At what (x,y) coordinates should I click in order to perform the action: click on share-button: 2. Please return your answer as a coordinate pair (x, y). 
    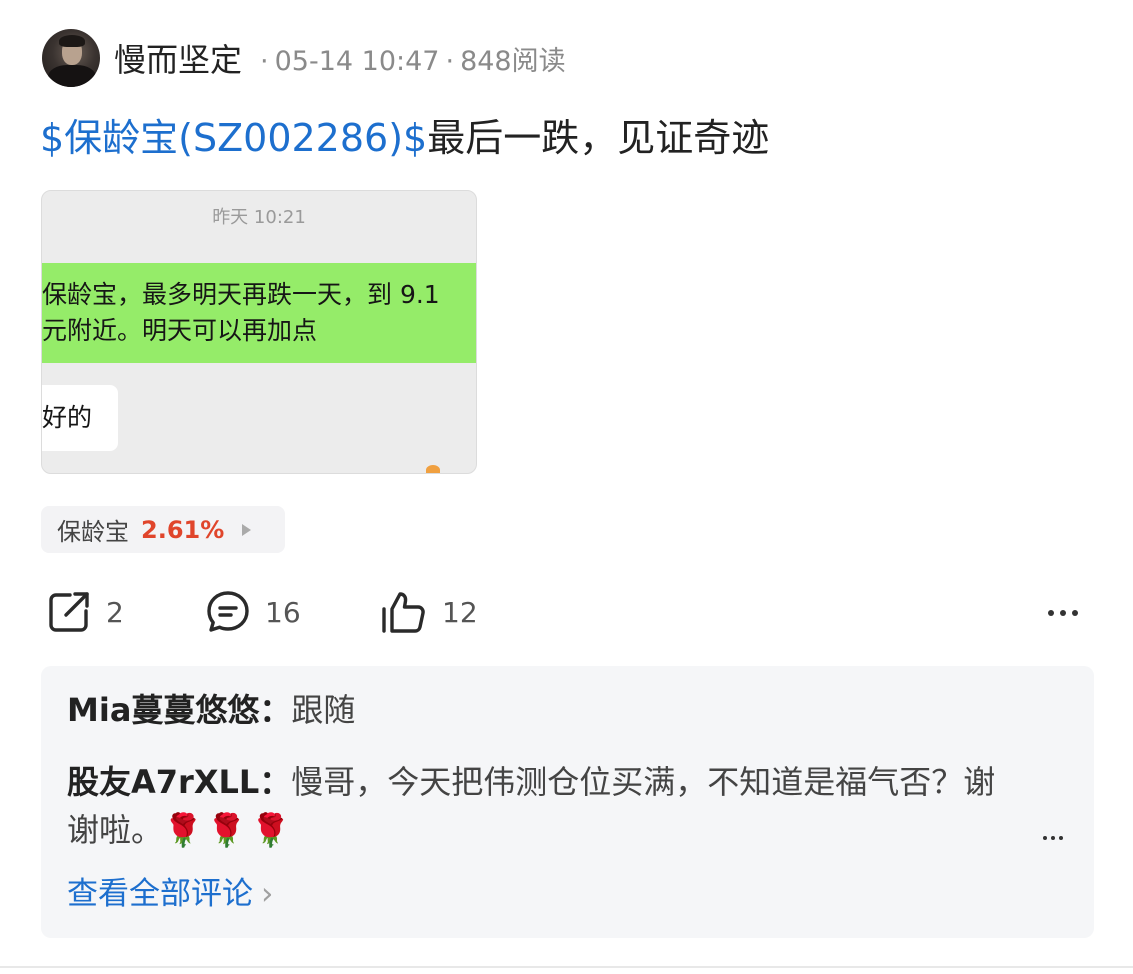
    Looking at the image, I should click on (85, 612).